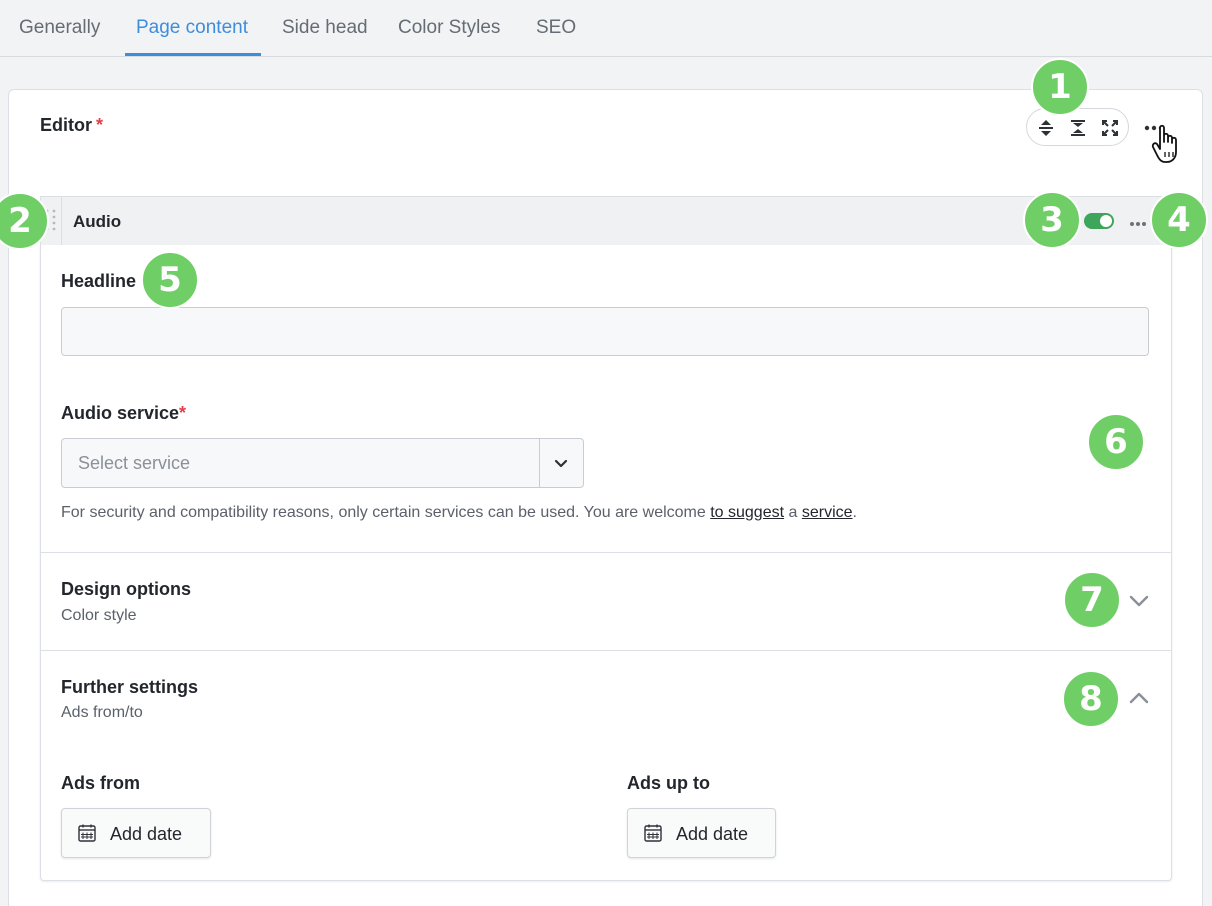  Describe the element at coordinates (449, 28) in the screenshot. I see `tab-color-styles: Color Styles` at that location.